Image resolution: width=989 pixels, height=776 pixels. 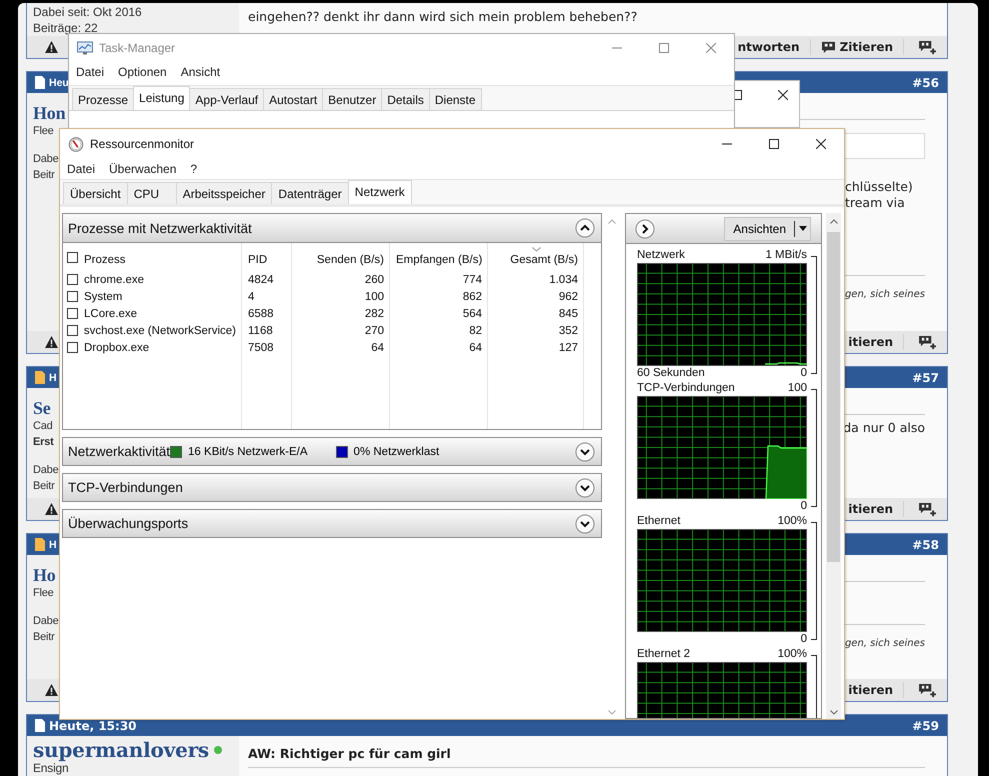 What do you see at coordinates (226, 99) in the screenshot?
I see `tab: App-Verlauf` at bounding box center [226, 99].